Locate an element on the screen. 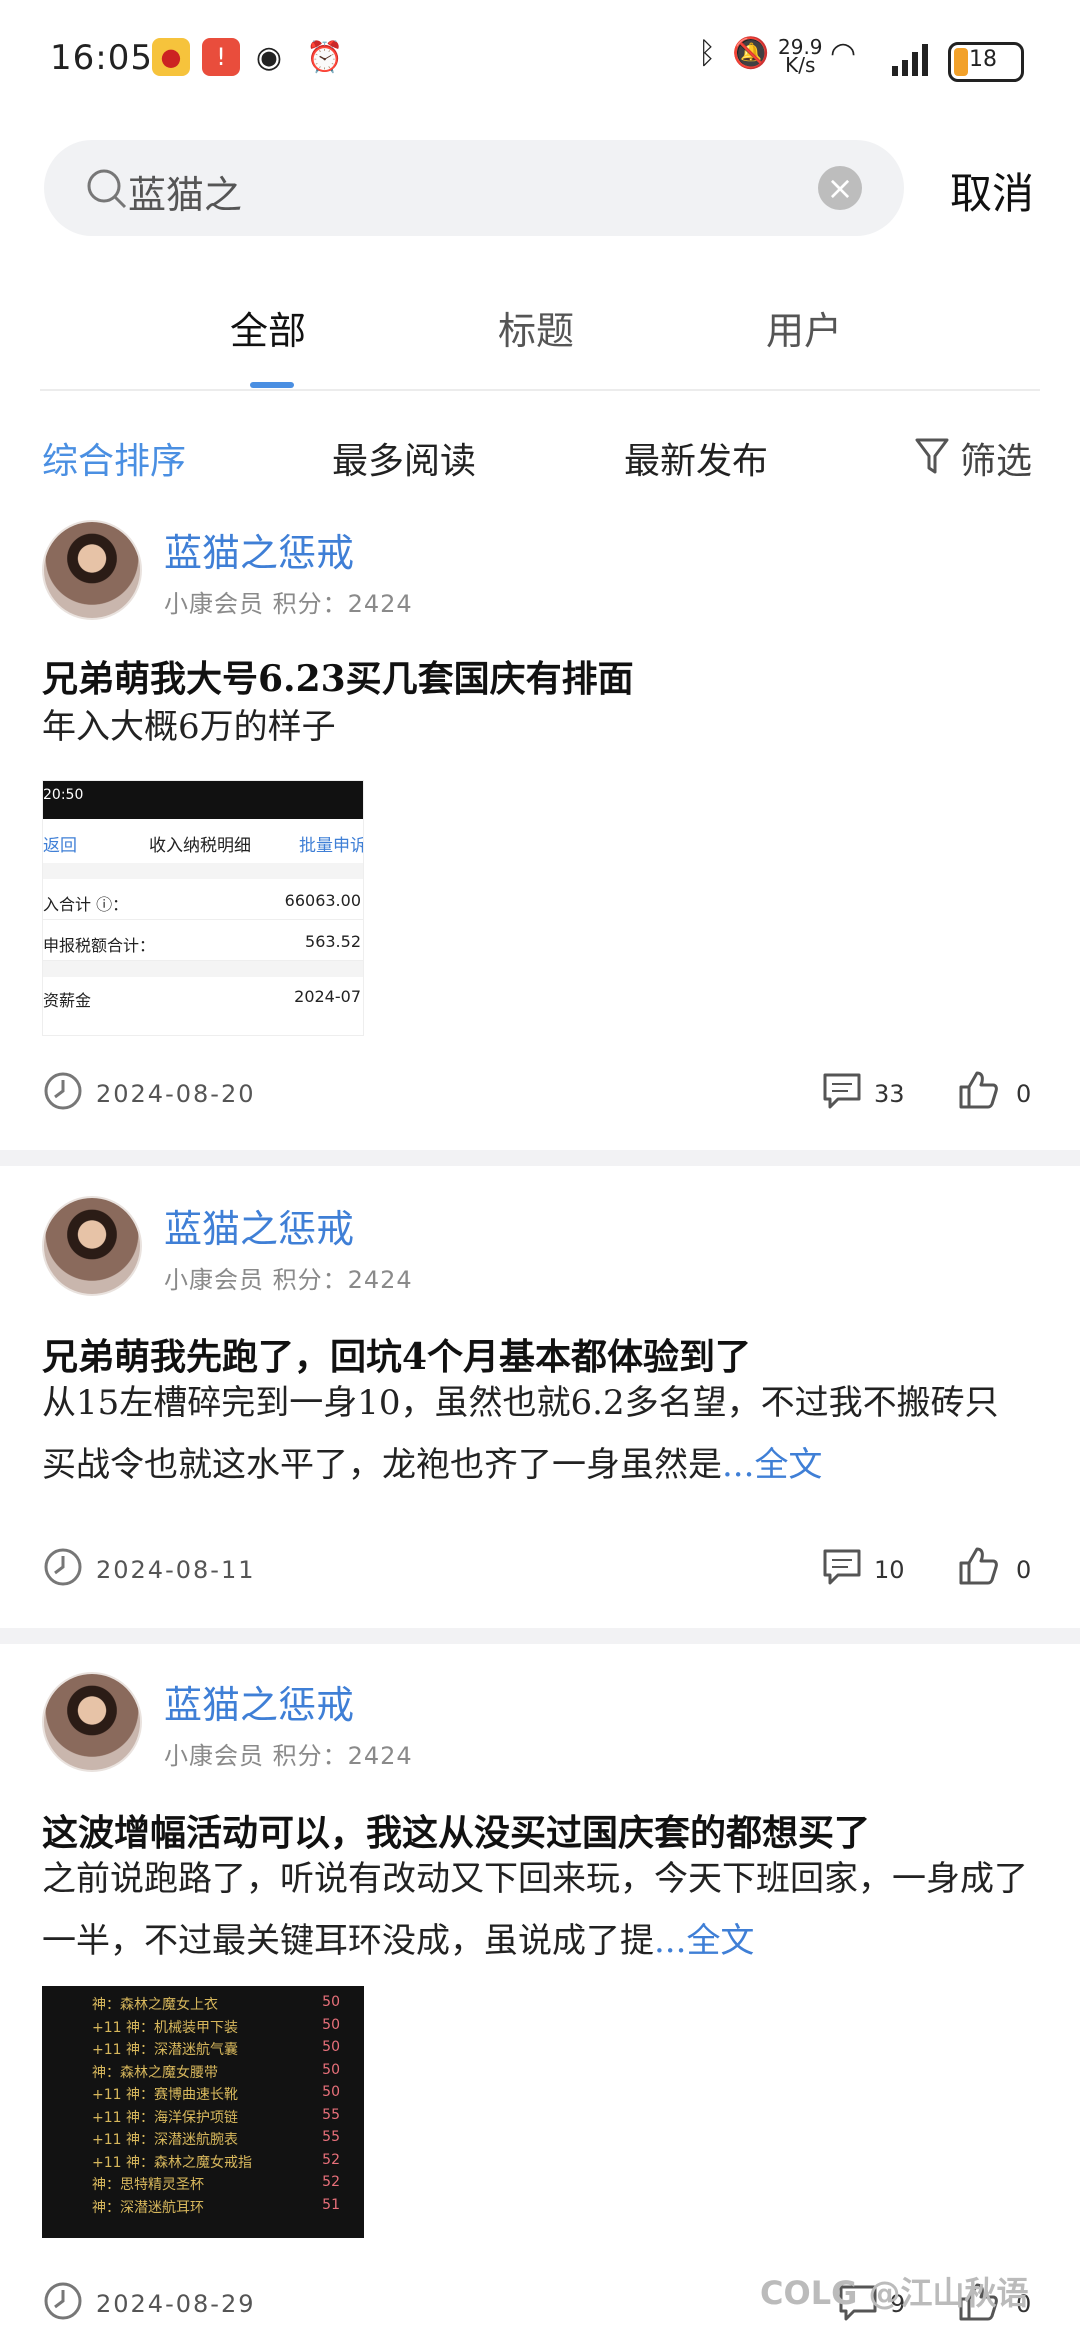 The height and width of the screenshot is (2331, 1080). image-row-label: 申报税额合计： is located at coordinates (99, 945).